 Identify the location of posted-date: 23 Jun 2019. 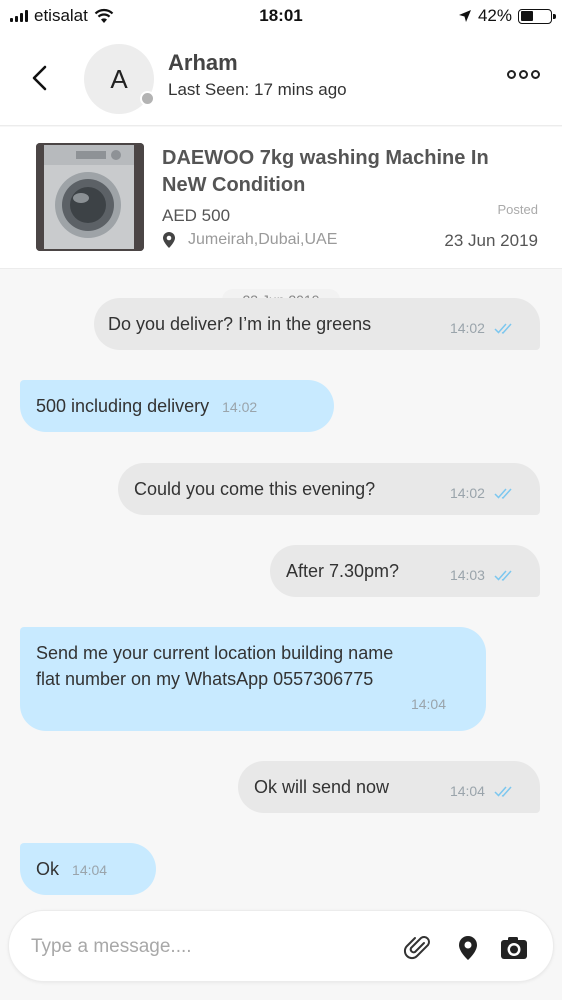
(491, 240).